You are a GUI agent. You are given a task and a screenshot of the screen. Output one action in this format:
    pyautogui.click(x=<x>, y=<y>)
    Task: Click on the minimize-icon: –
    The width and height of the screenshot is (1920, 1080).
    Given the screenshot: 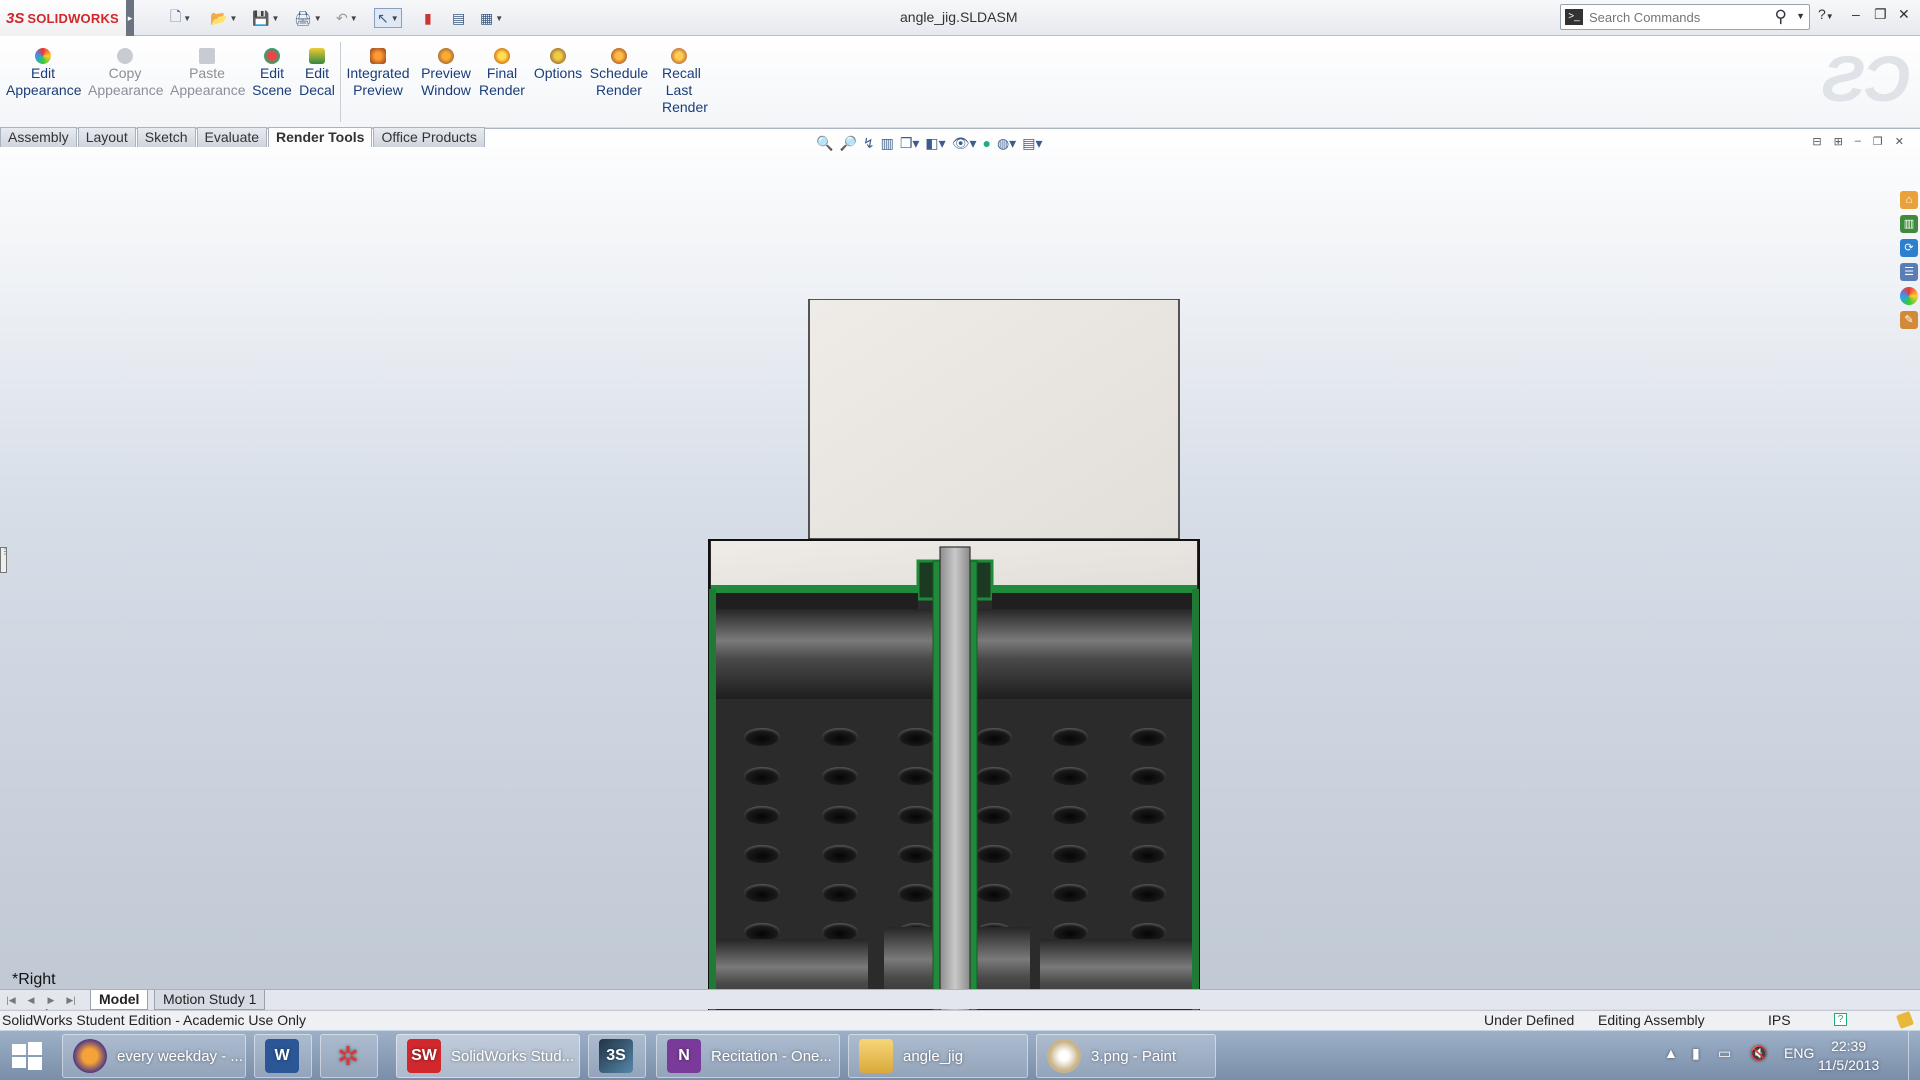 What is the action you would take?
    pyautogui.click(x=1856, y=14)
    